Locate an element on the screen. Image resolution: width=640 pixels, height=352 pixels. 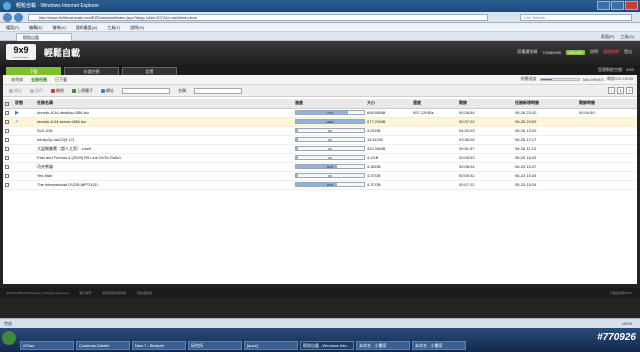
next-page-button: › is located at coordinates (629, 90).